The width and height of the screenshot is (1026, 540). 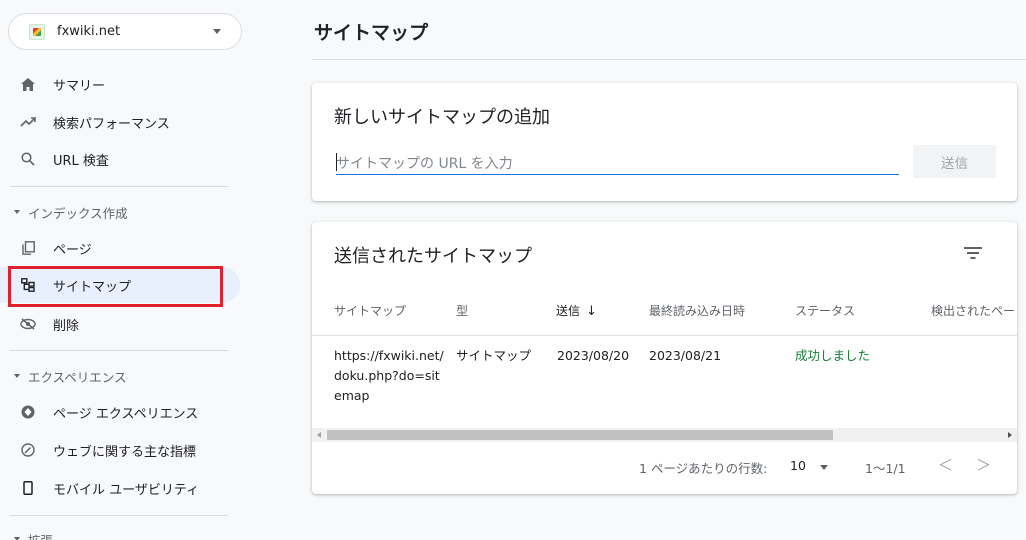 What do you see at coordinates (120, 412) in the screenshot?
I see `sidebar-item-page-experience: ページ エクスペリエンス` at bounding box center [120, 412].